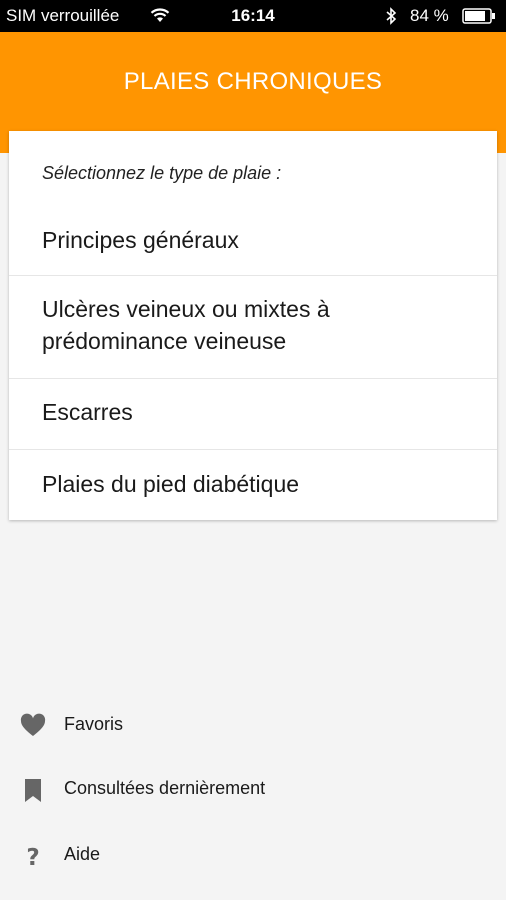 Image resolution: width=506 pixels, height=900 pixels. Describe the element at coordinates (253, 81) in the screenshot. I see `page-title: PLAIES CHRONIQUES` at that location.